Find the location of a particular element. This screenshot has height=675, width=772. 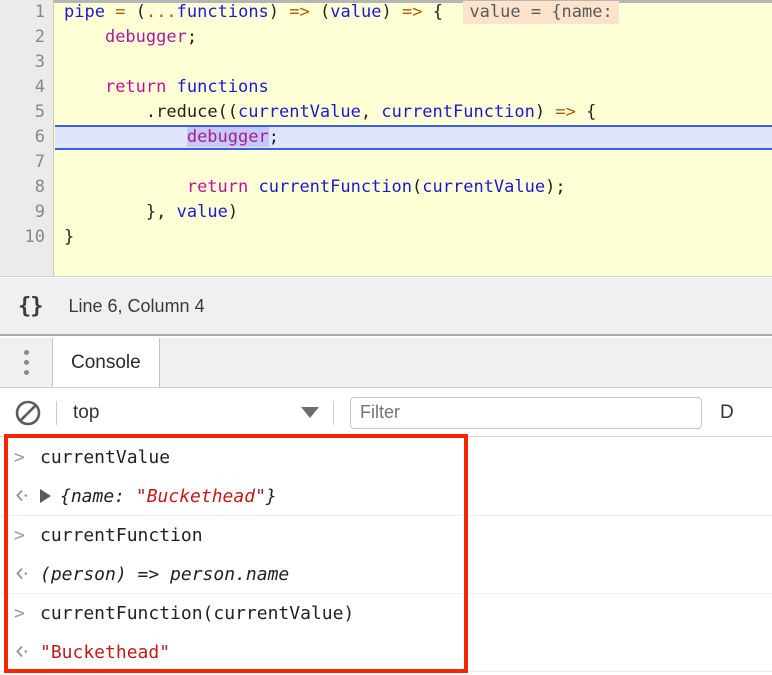

line-number: 8 is located at coordinates (26, 187).